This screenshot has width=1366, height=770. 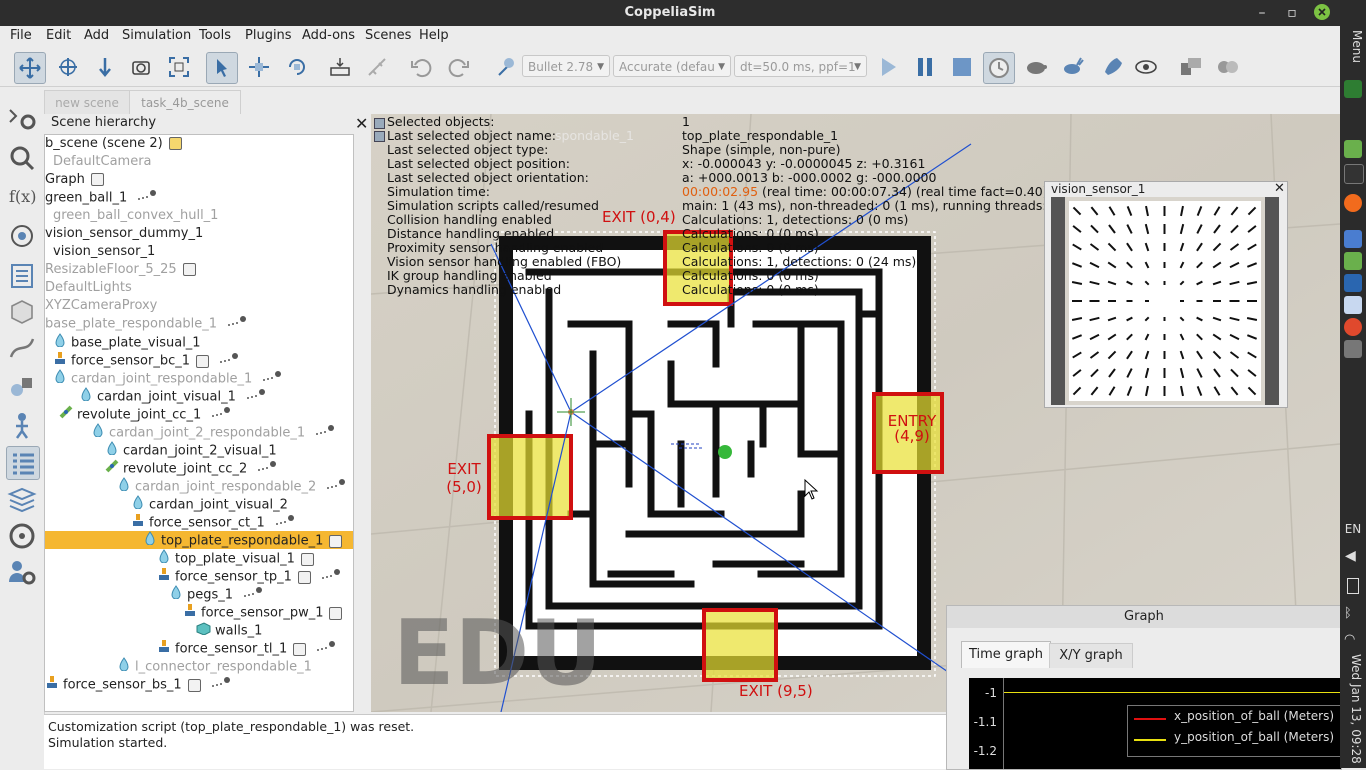 What do you see at coordinates (1353, 261) in the screenshot?
I see `folder-app-icon` at bounding box center [1353, 261].